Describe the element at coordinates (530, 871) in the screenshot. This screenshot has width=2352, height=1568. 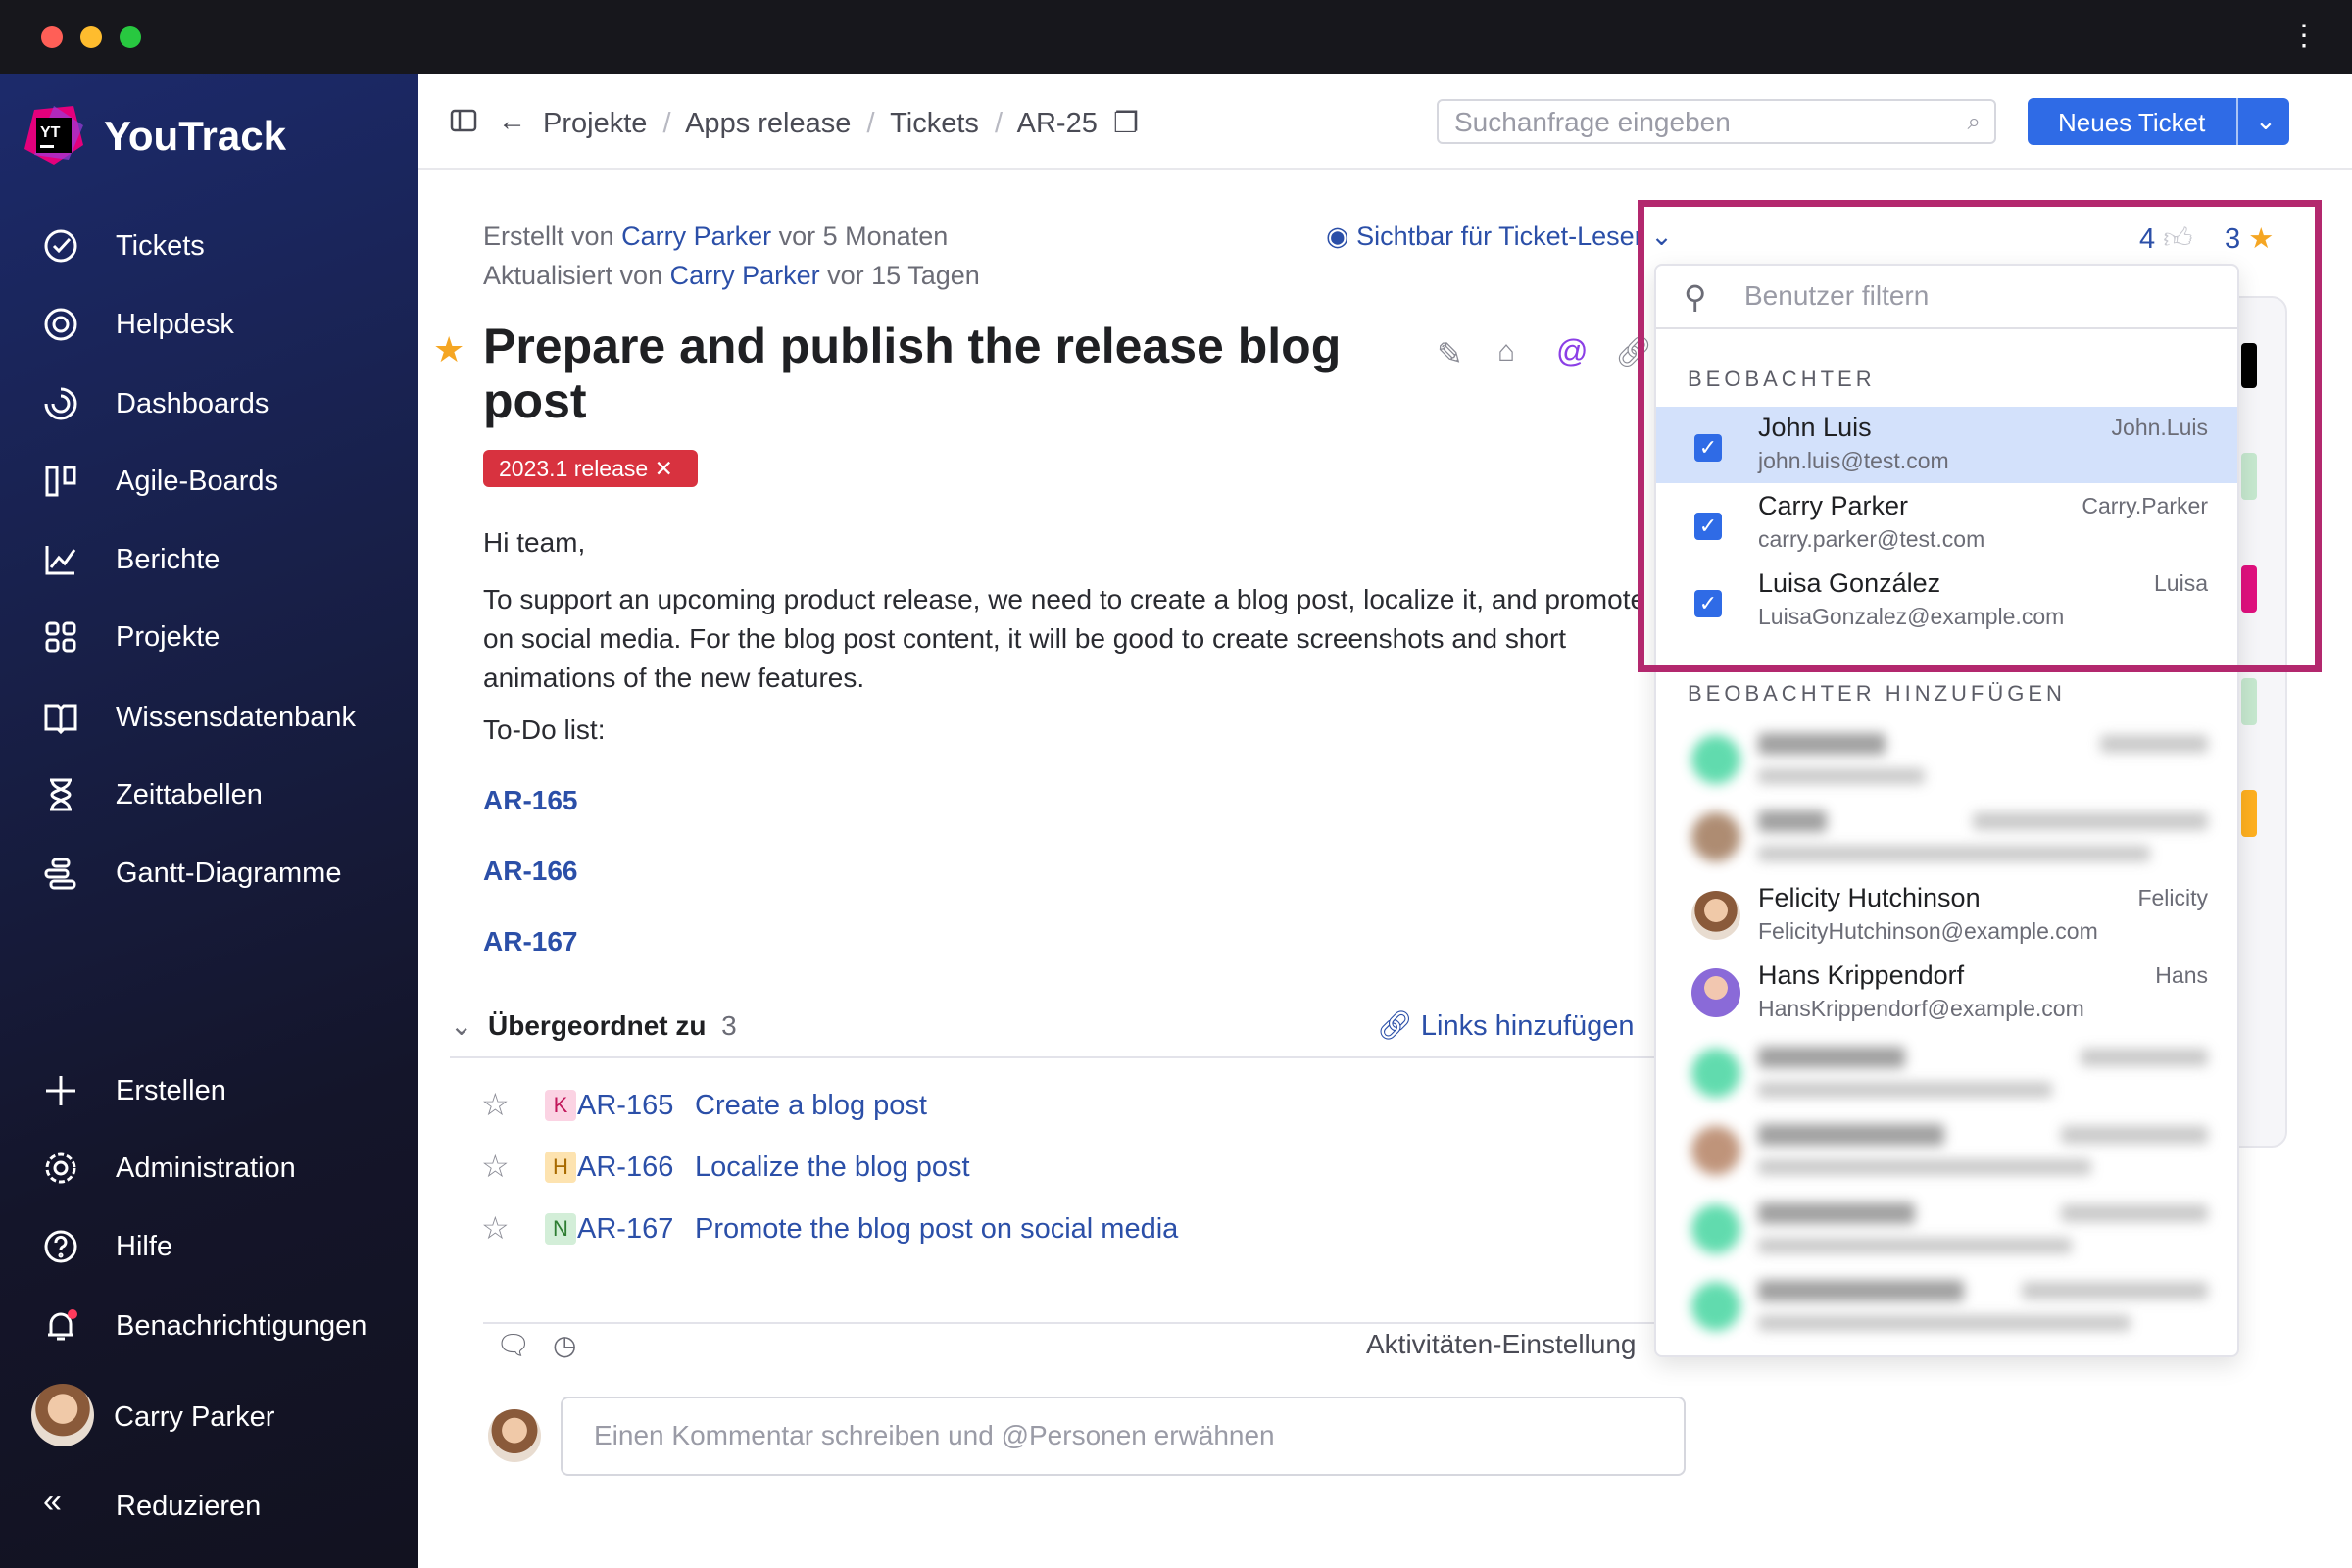
I see `todo-link: AR-166` at that location.